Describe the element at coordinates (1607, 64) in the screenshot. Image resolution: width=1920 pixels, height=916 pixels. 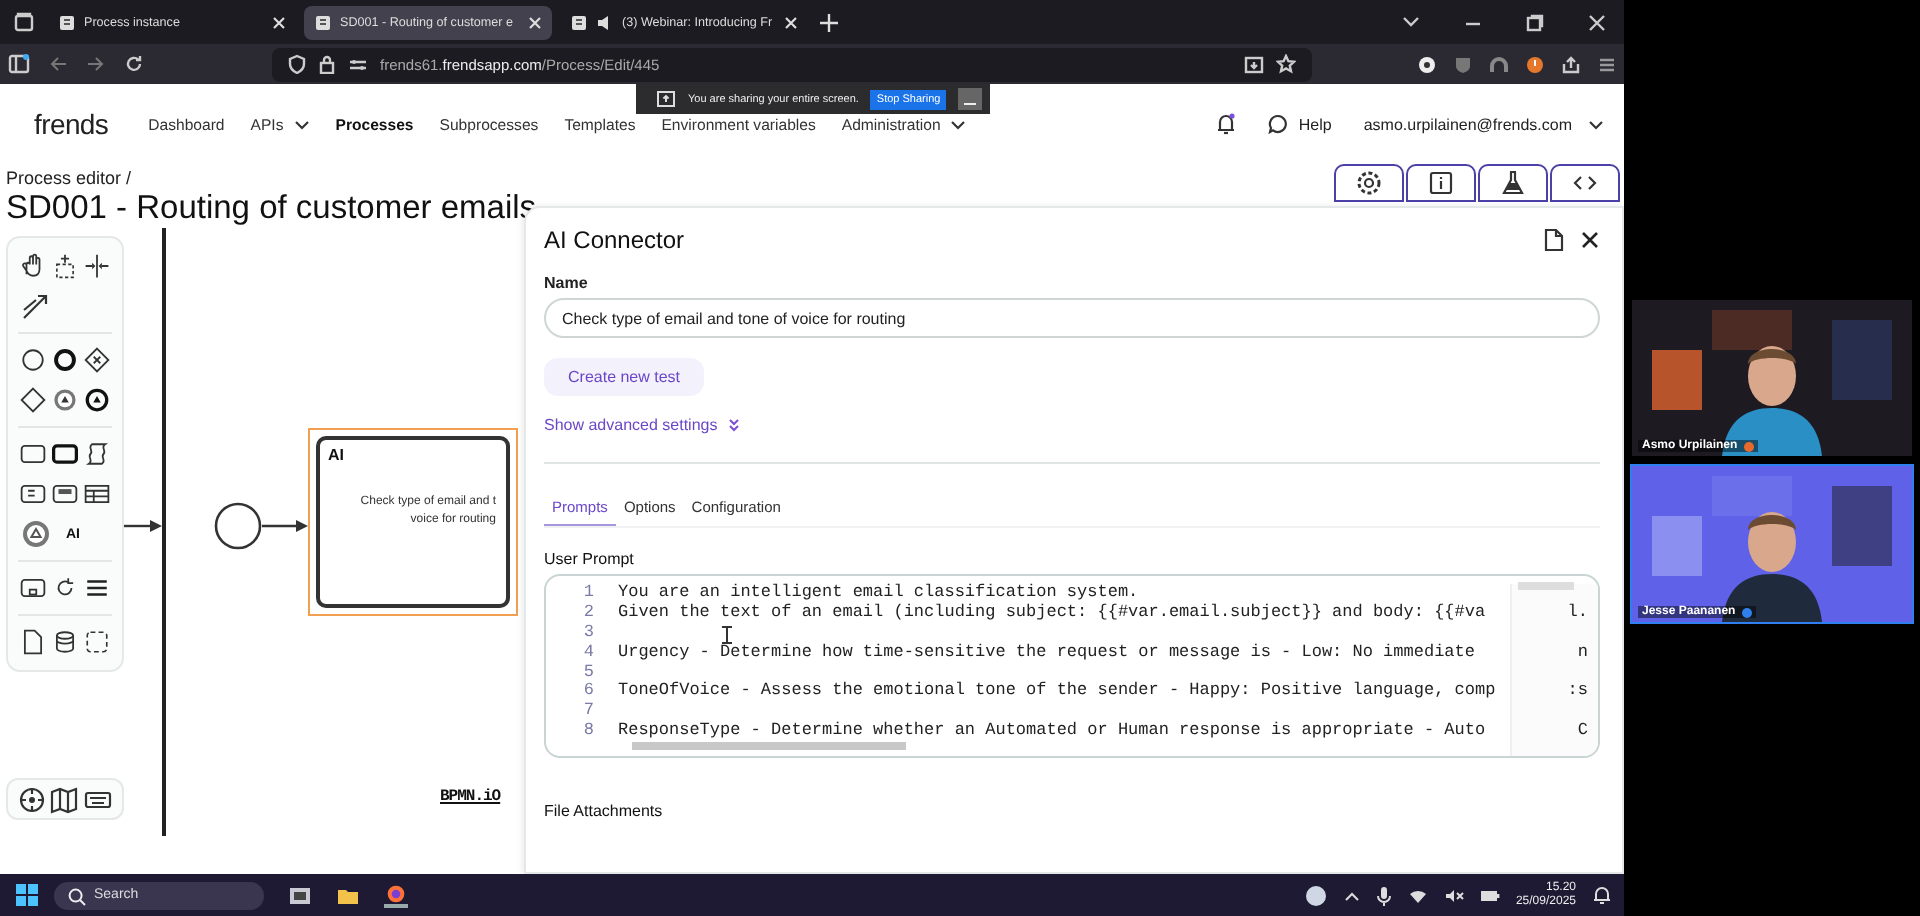
I see `menu-icon` at that location.